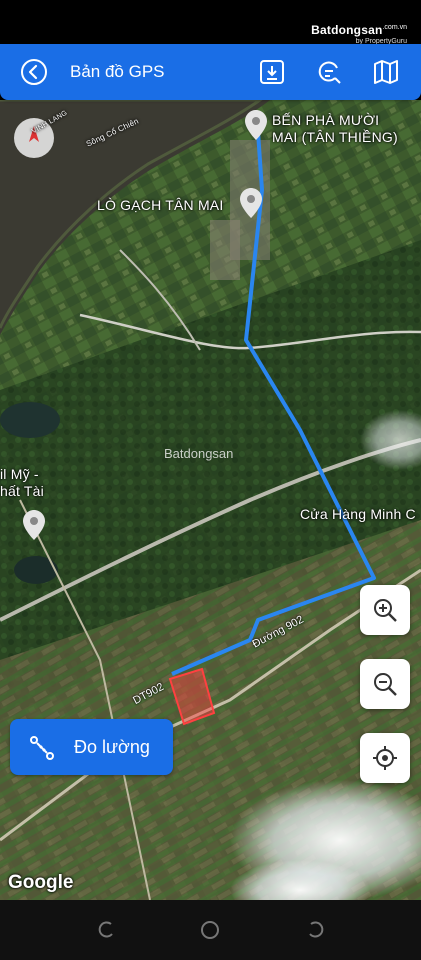  I want to click on my-location-button, so click(385, 758).